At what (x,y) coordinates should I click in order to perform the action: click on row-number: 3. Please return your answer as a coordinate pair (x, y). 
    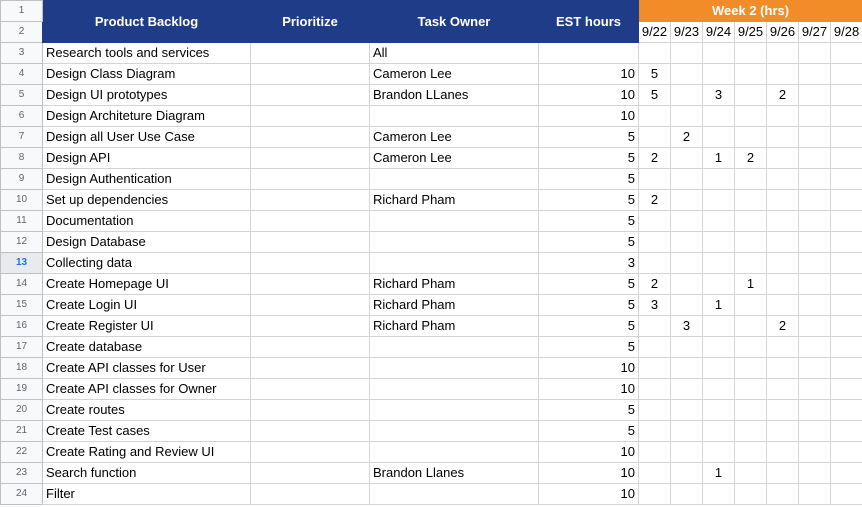
    Looking at the image, I should click on (21, 53).